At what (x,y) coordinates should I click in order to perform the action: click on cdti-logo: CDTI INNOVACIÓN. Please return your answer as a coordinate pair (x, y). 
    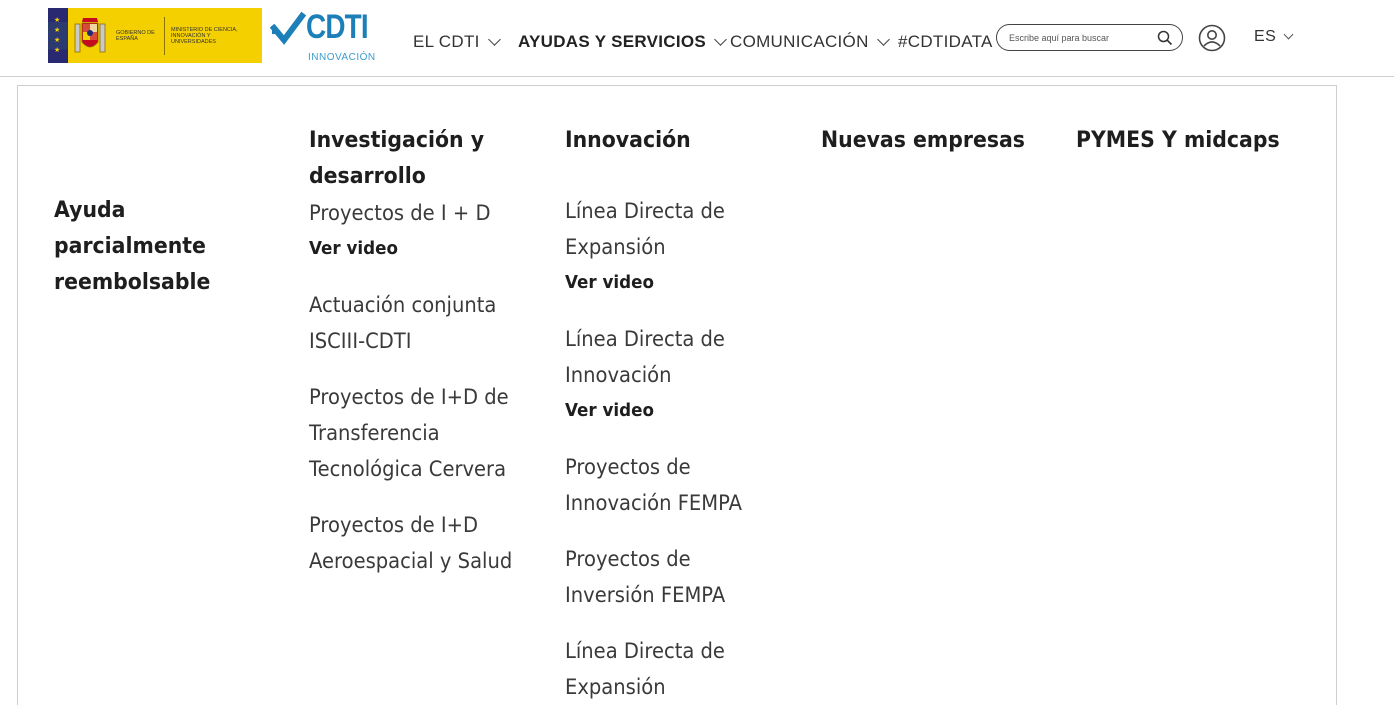
    Looking at the image, I should click on (322, 37).